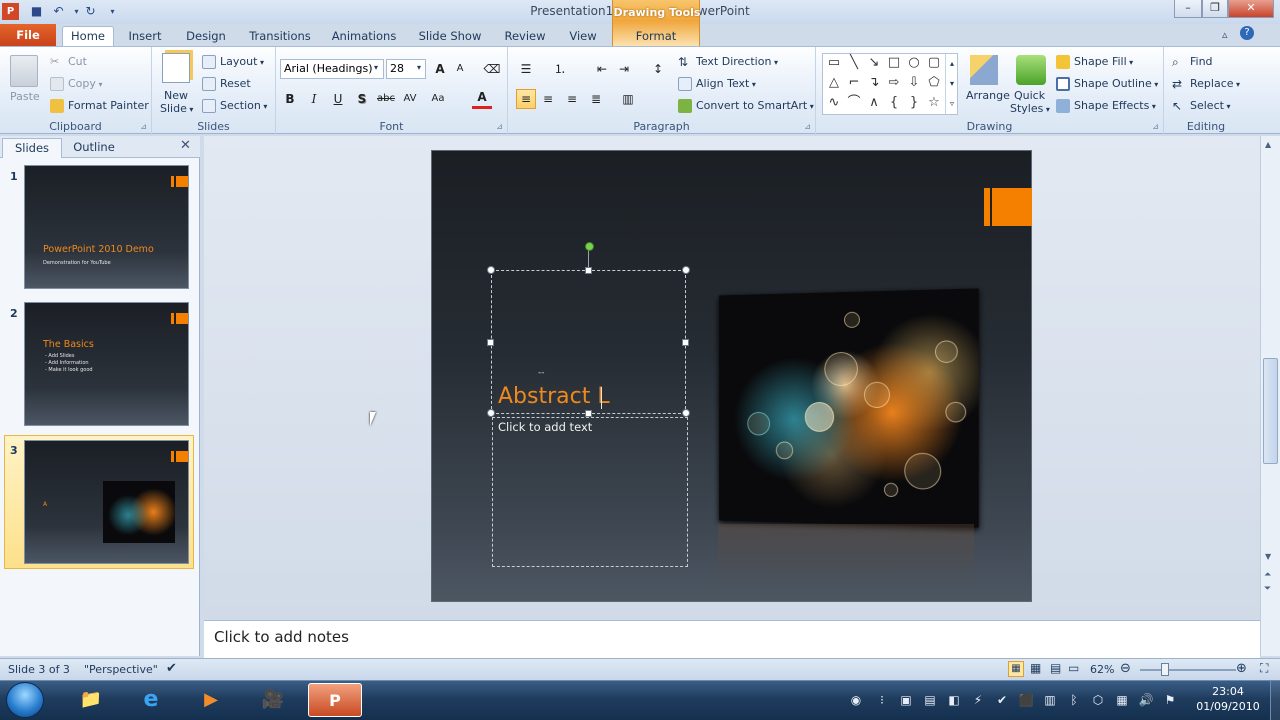  Describe the element at coordinates (332, 69) in the screenshot. I see `font-name-combo: Arial (Headings)` at that location.